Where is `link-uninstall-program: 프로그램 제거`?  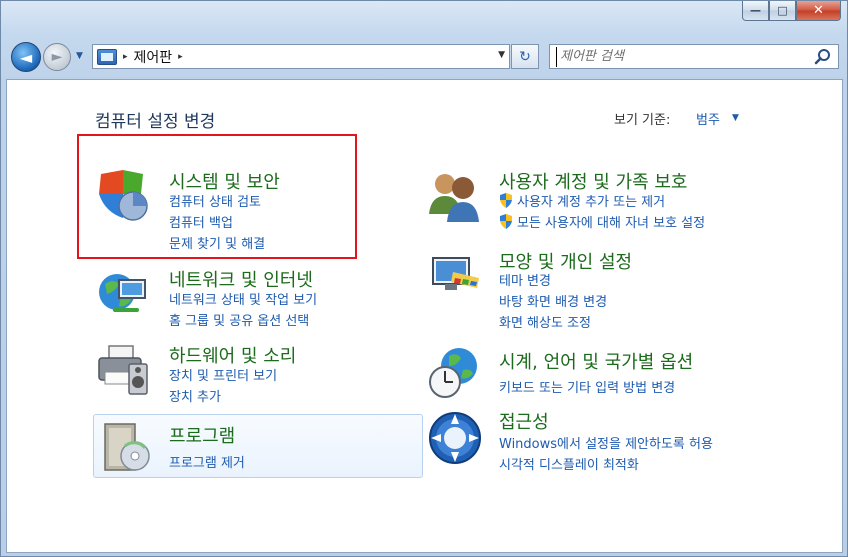 link-uninstall-program: 프로그램 제거 is located at coordinates (207, 461).